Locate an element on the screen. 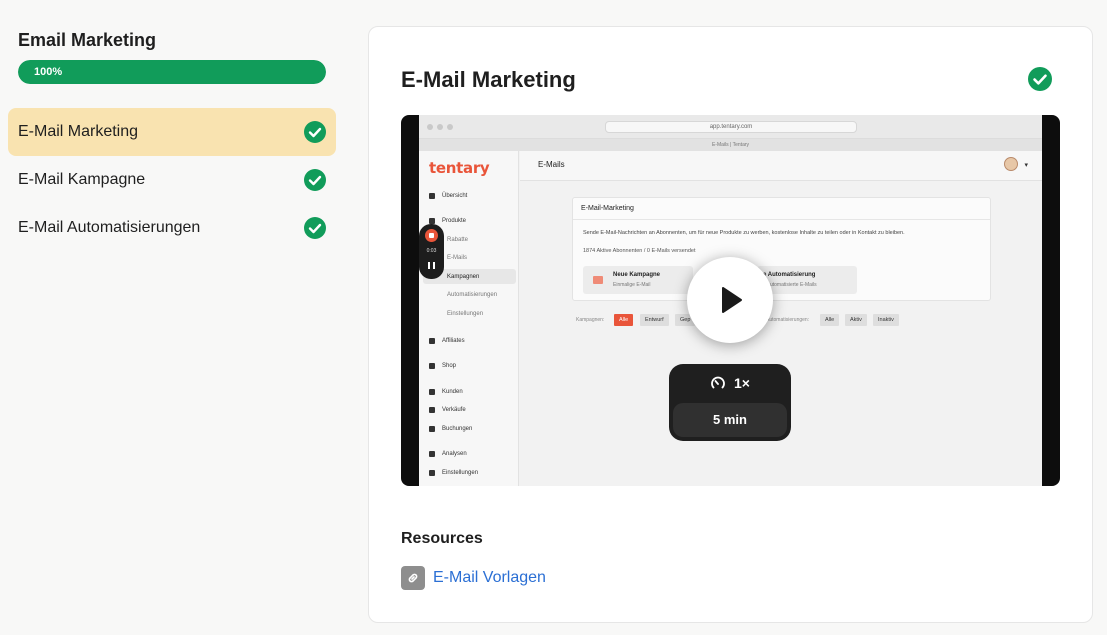  app-nav-item: Übersicht is located at coordinates (448, 196).